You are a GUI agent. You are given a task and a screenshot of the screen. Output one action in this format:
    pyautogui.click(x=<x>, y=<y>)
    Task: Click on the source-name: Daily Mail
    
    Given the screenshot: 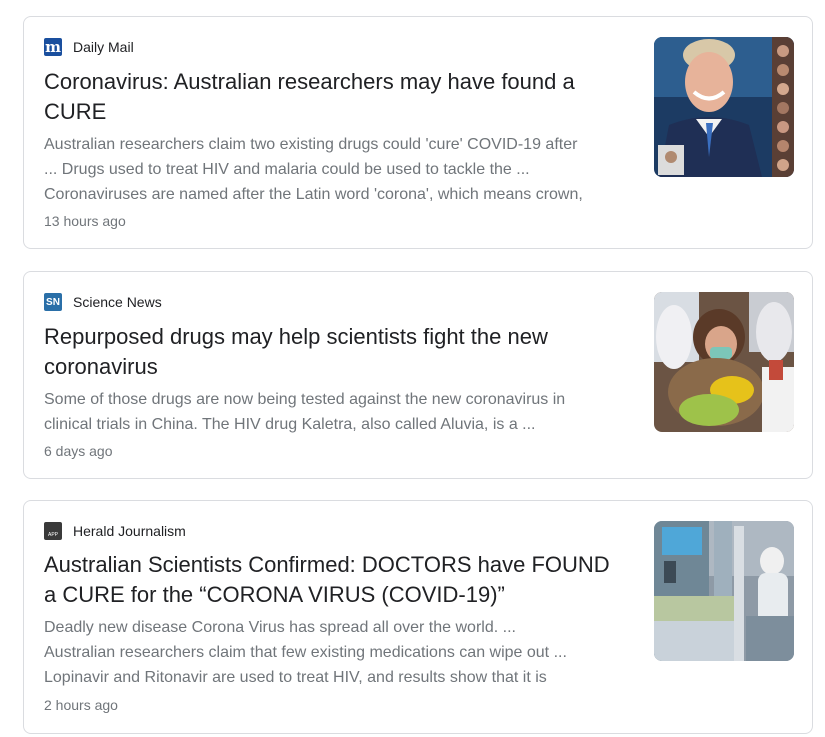 What is the action you would take?
    pyautogui.click(x=103, y=47)
    